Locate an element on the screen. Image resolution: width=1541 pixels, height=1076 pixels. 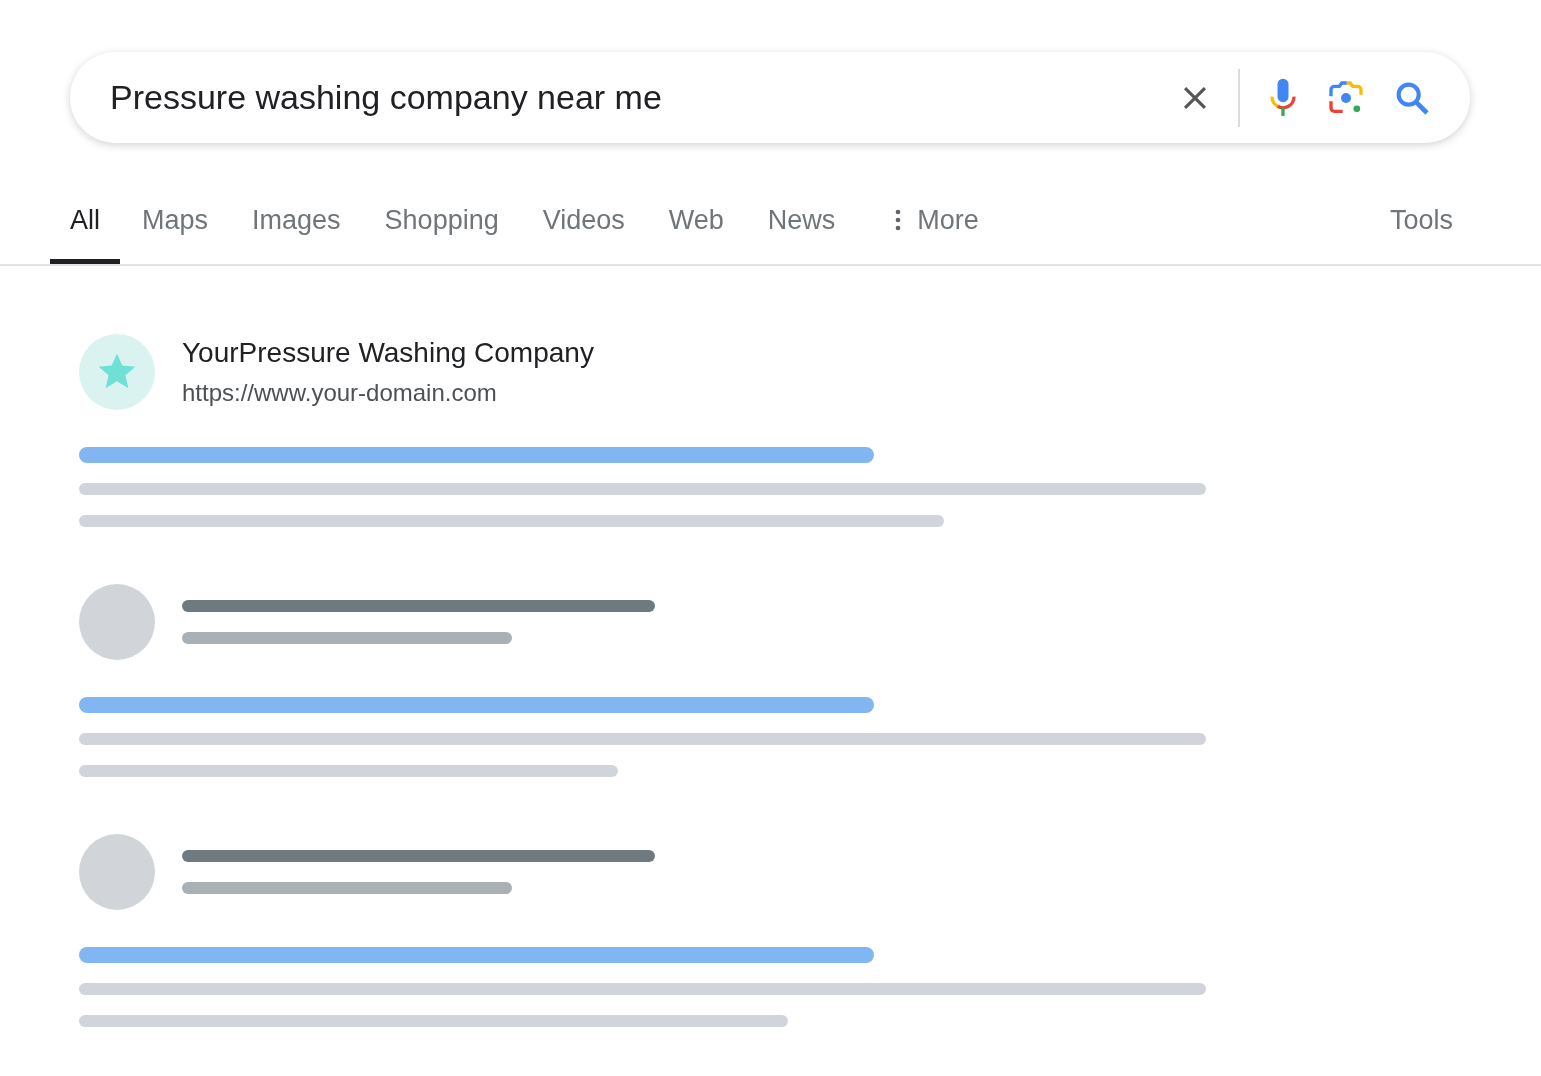
tab: News is located at coordinates (801, 229).